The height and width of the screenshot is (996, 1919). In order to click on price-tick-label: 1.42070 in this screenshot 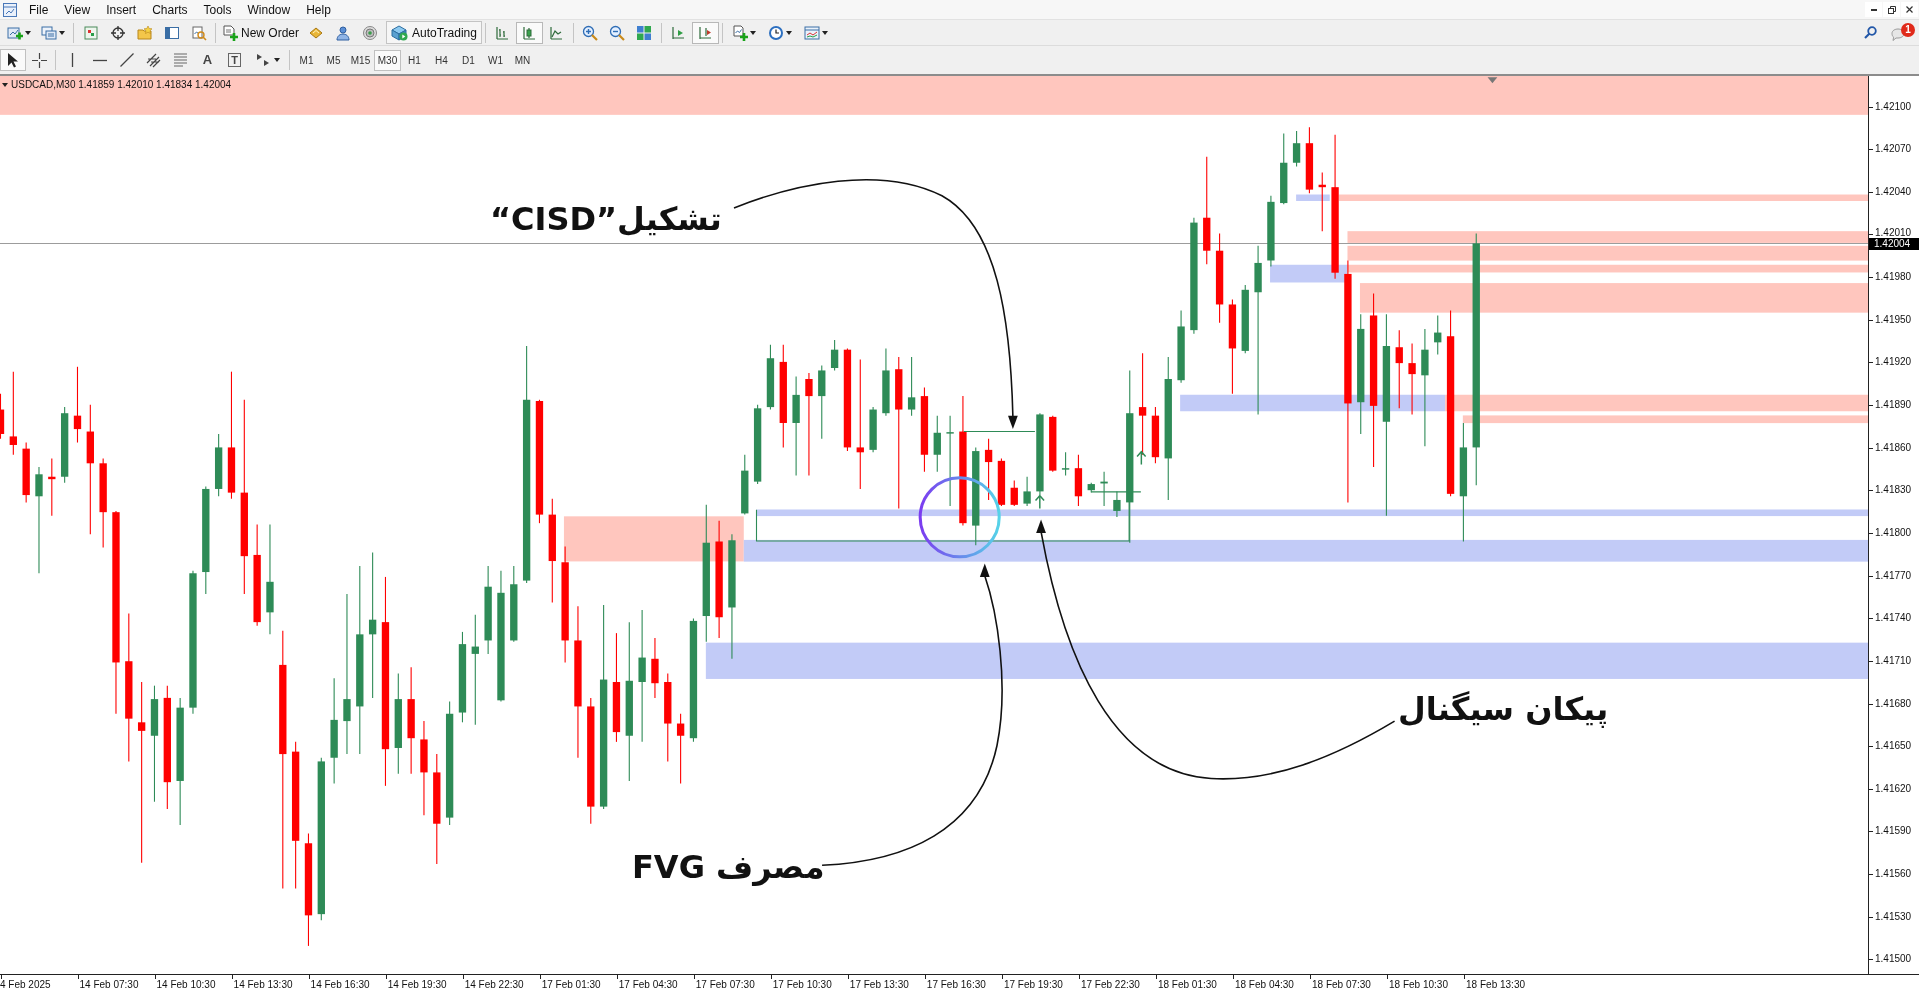, I will do `click(1893, 149)`.